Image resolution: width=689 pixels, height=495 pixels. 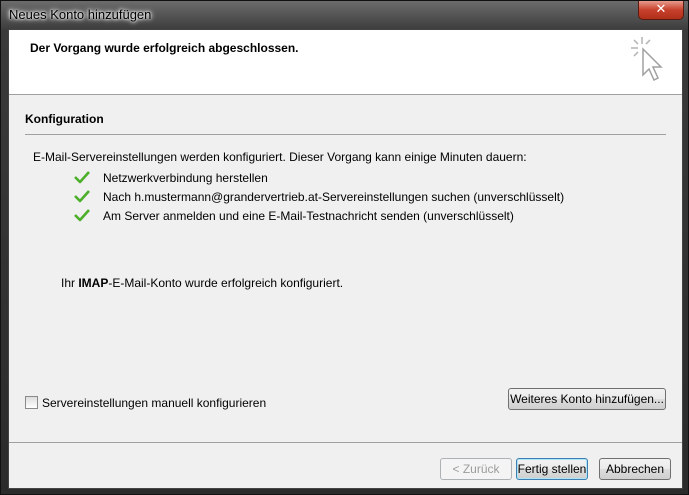 I want to click on result-account-type: IMAP, so click(x=93, y=283).